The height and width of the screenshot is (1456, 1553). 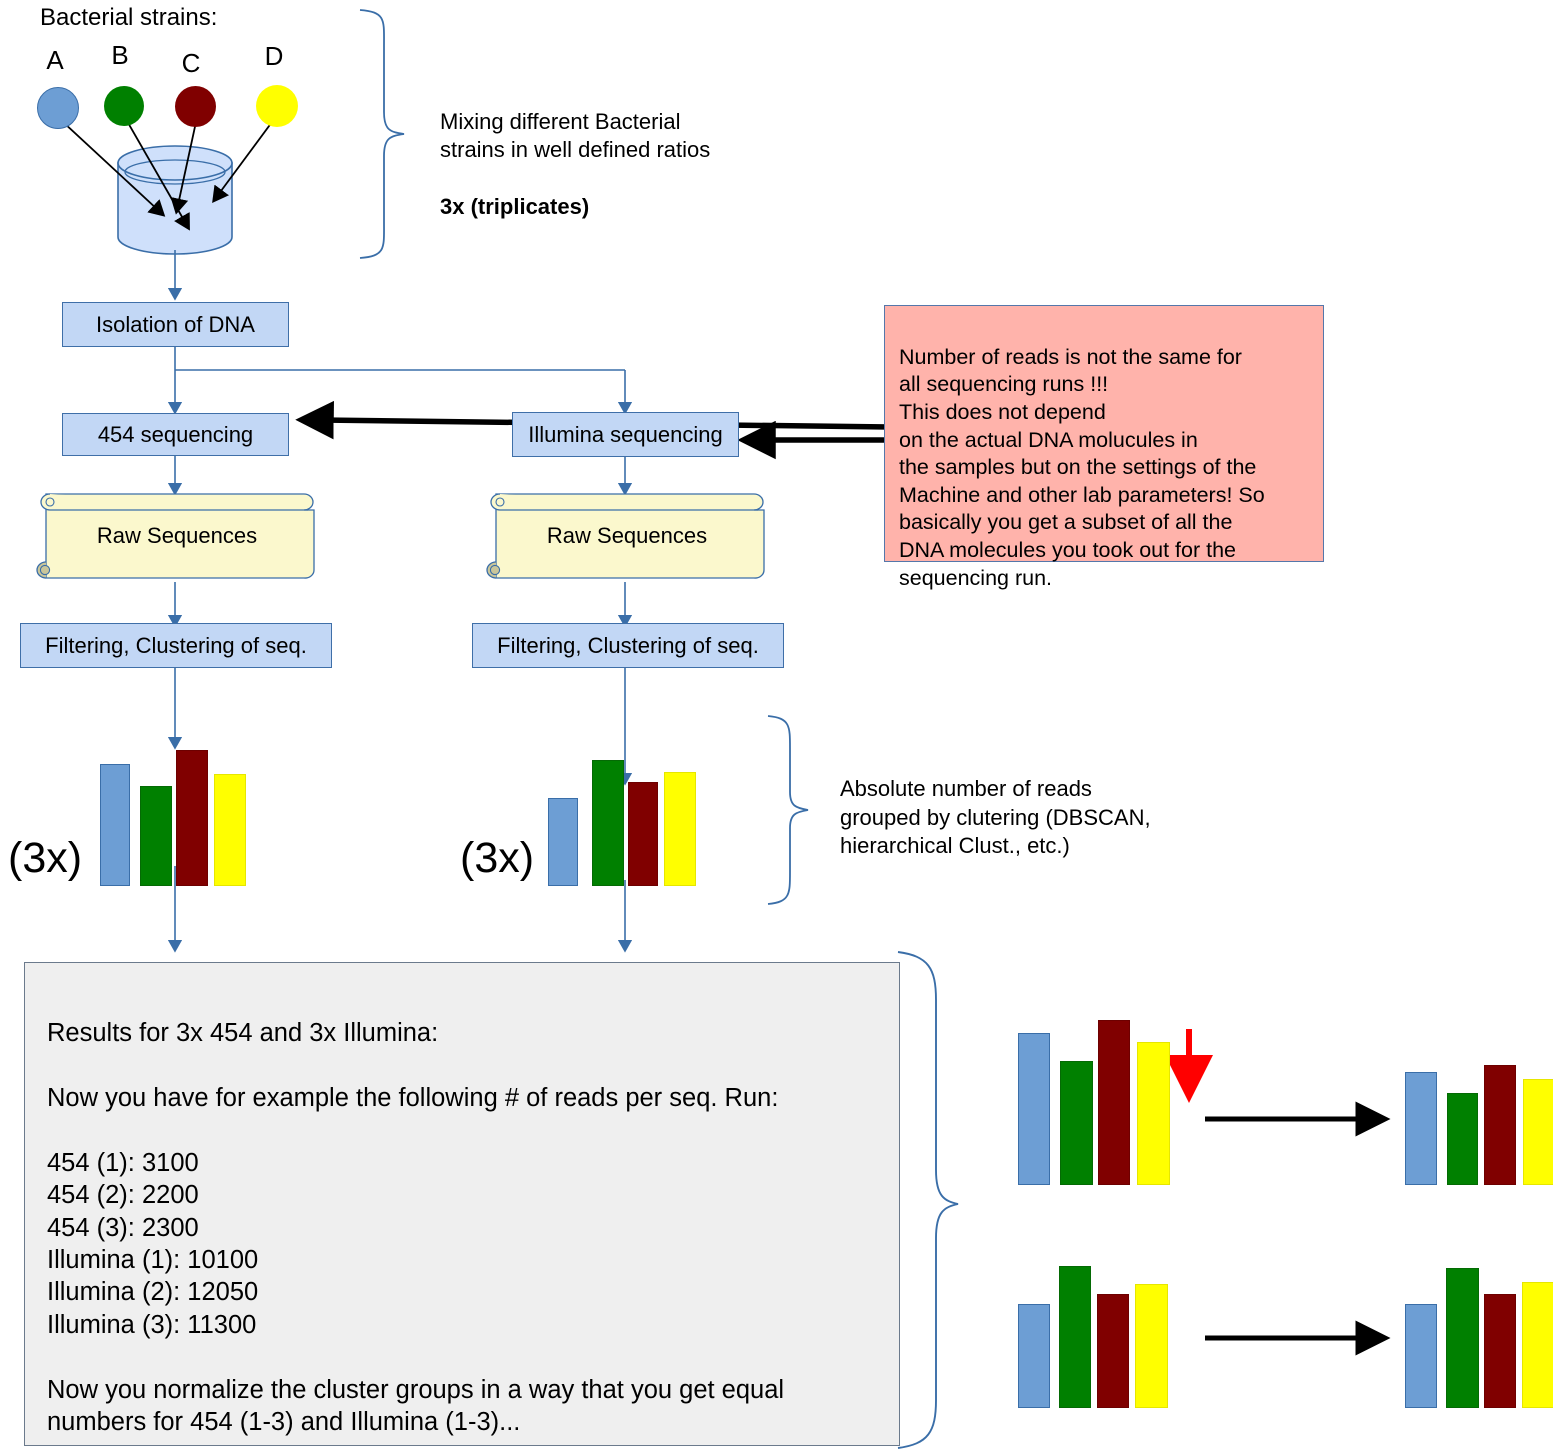 I want to click on brace-results, so click(x=928, y=1200).